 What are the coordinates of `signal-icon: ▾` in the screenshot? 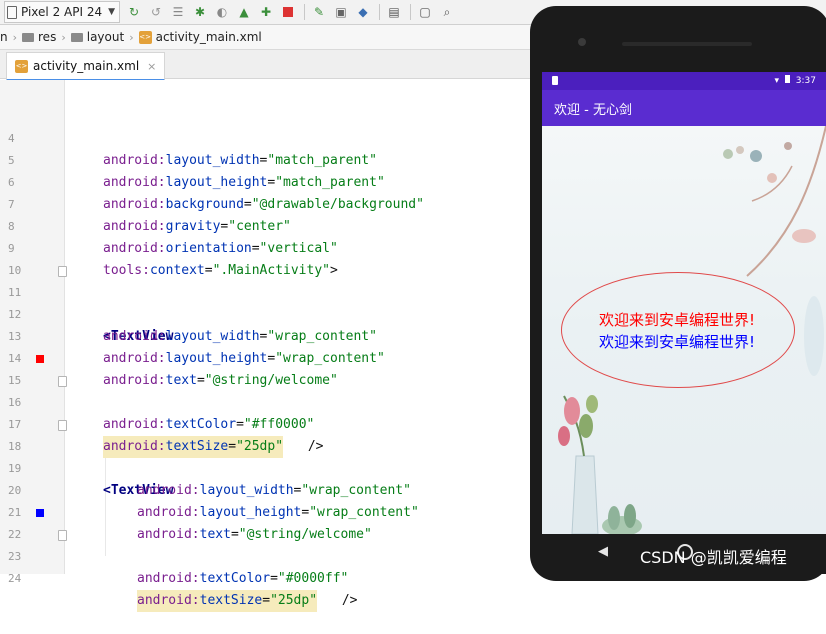 It's located at (777, 81).